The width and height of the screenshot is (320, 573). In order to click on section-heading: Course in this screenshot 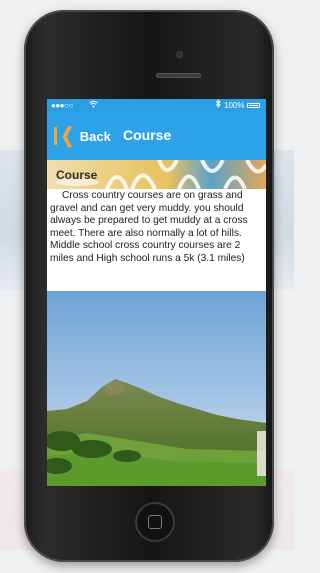, I will do `click(77, 175)`.